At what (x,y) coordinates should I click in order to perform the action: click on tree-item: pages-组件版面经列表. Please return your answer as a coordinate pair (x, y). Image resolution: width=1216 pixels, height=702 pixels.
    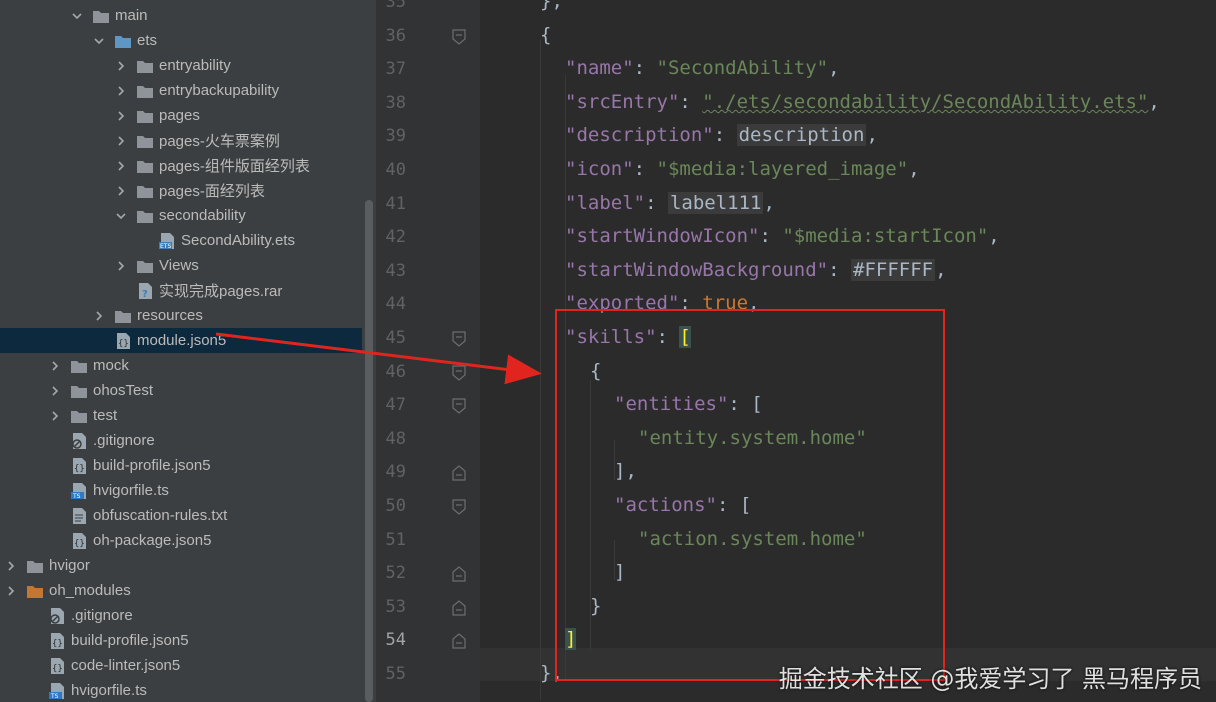
    Looking at the image, I should click on (181, 165).